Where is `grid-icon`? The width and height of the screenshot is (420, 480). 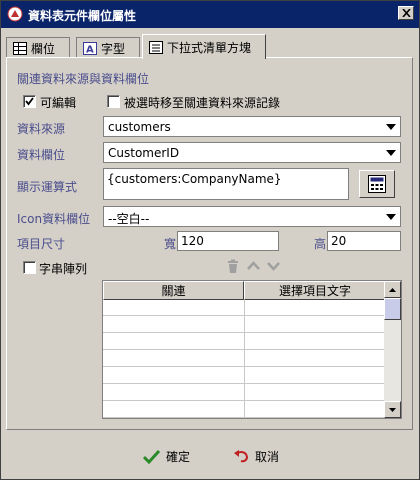
grid-icon is located at coordinates (20, 48).